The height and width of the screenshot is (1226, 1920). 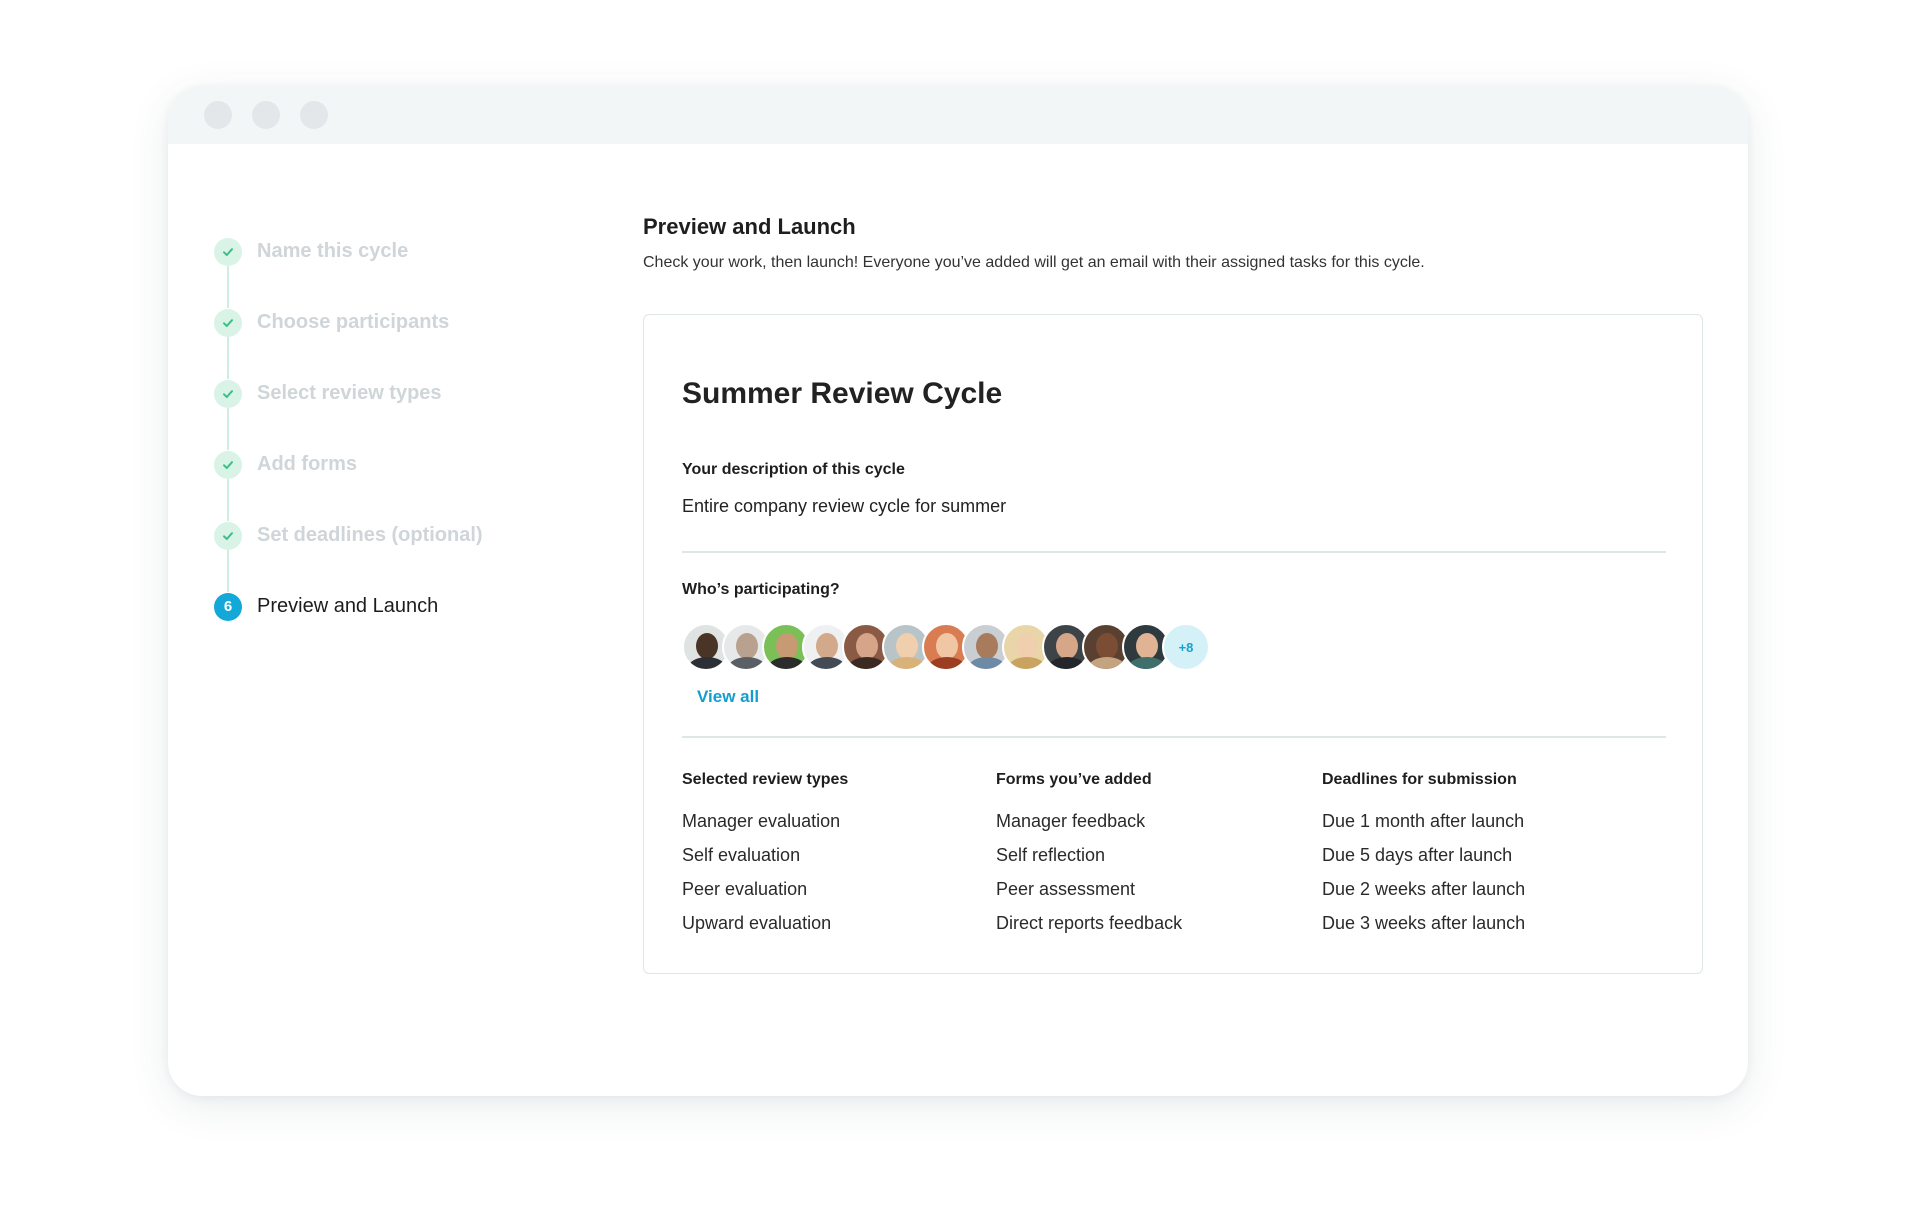 What do you see at coordinates (1424, 889) in the screenshot?
I see `list-item: Due 2 weeks after launch` at bounding box center [1424, 889].